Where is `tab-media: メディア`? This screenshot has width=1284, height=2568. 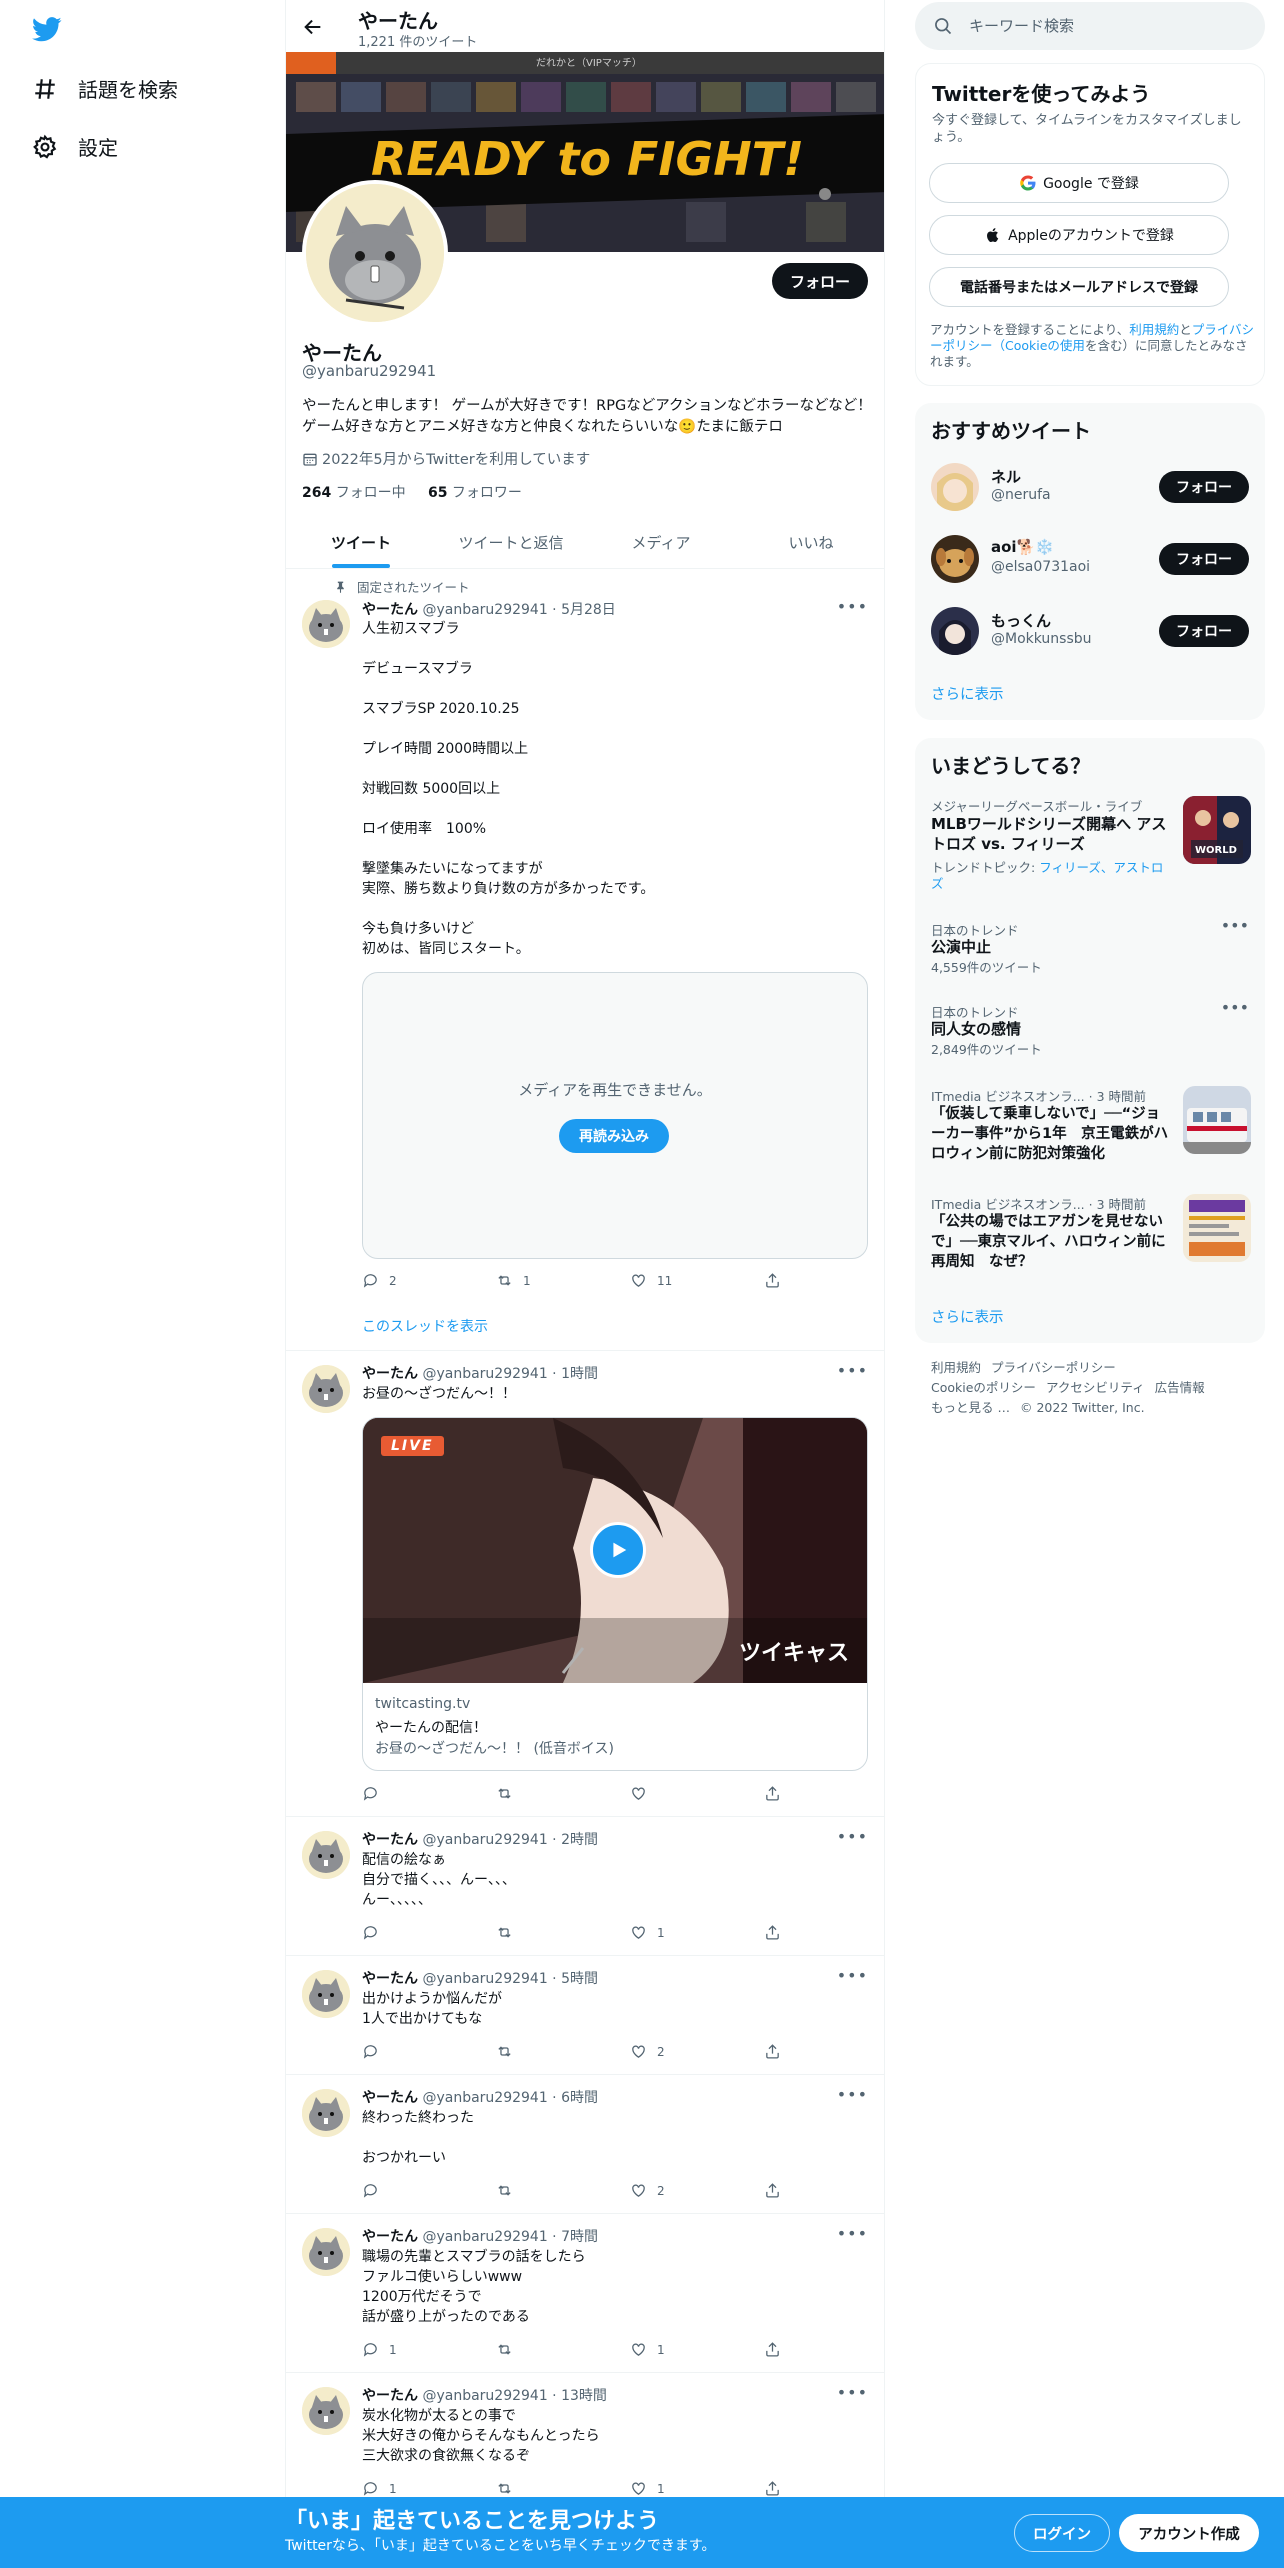
tab-media: メディア is located at coordinates (661, 542).